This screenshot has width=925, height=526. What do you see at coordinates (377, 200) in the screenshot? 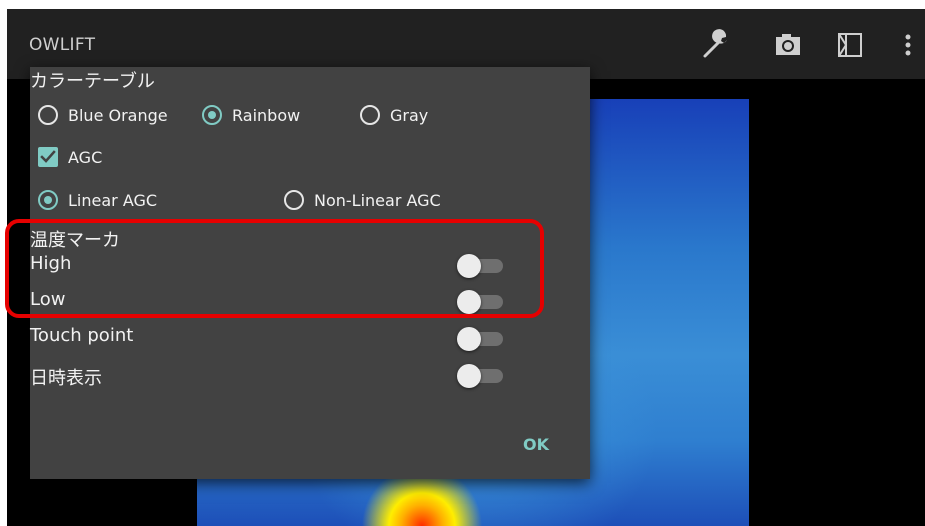
I see `radio-label: Non-Linear AGC` at bounding box center [377, 200].